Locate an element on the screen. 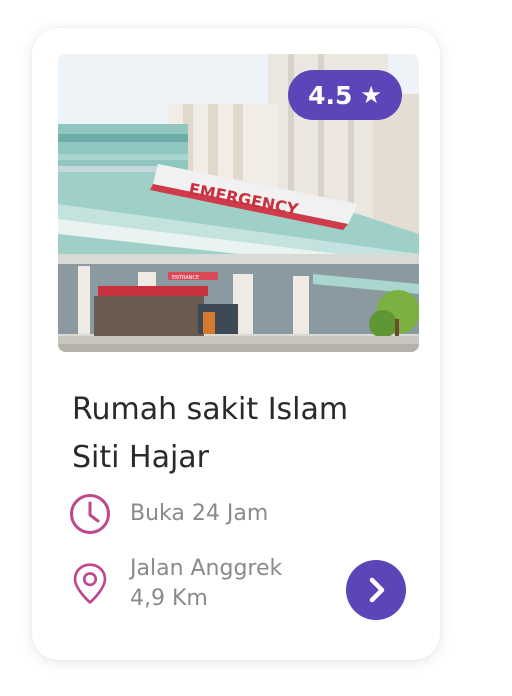 The height and width of the screenshot is (696, 512). address-text: Jalan Anggrek 4,9 Km is located at coordinates (206, 584).